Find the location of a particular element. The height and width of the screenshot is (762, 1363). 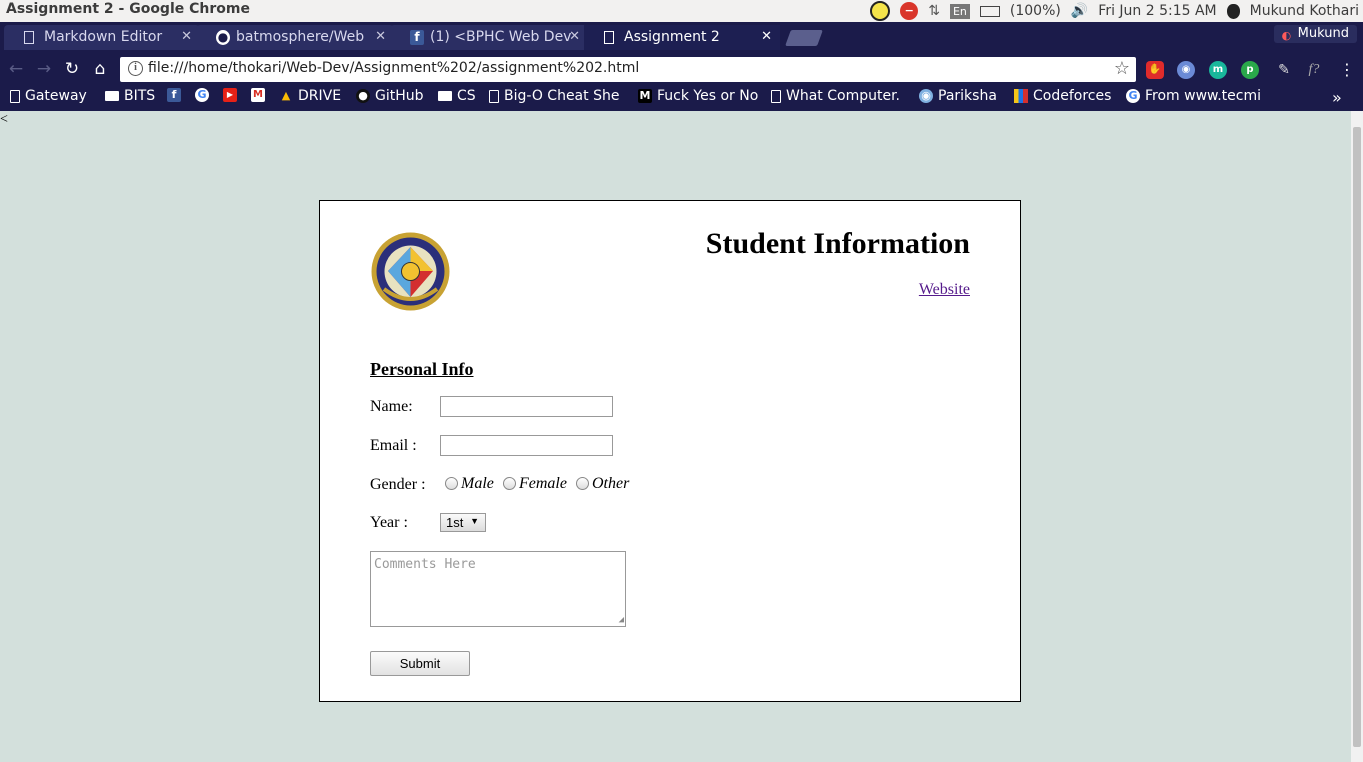

bookmark-what-computer: What Computer. is located at coordinates (838, 96).